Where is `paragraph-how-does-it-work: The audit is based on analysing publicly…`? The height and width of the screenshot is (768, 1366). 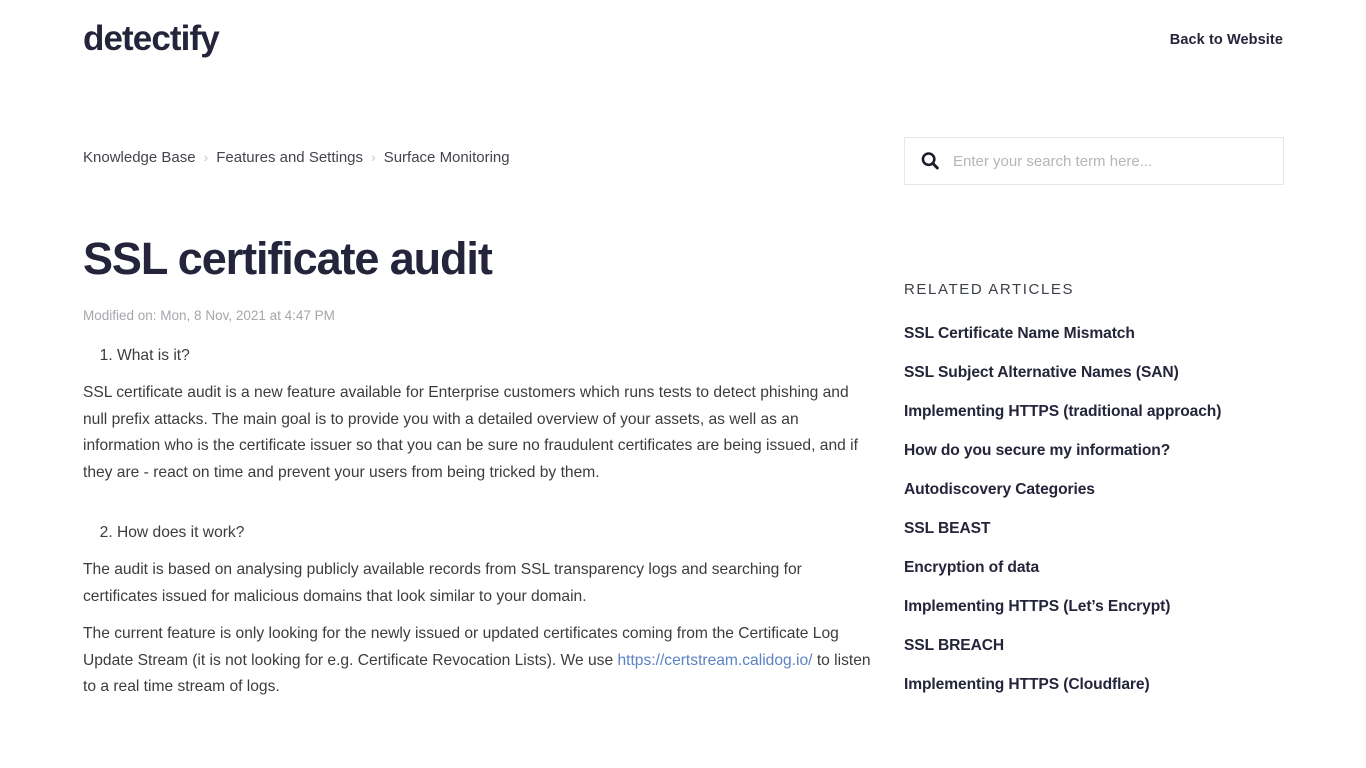 paragraph-how-does-it-work: The audit is based on analysing publicly… is located at coordinates (442, 583).